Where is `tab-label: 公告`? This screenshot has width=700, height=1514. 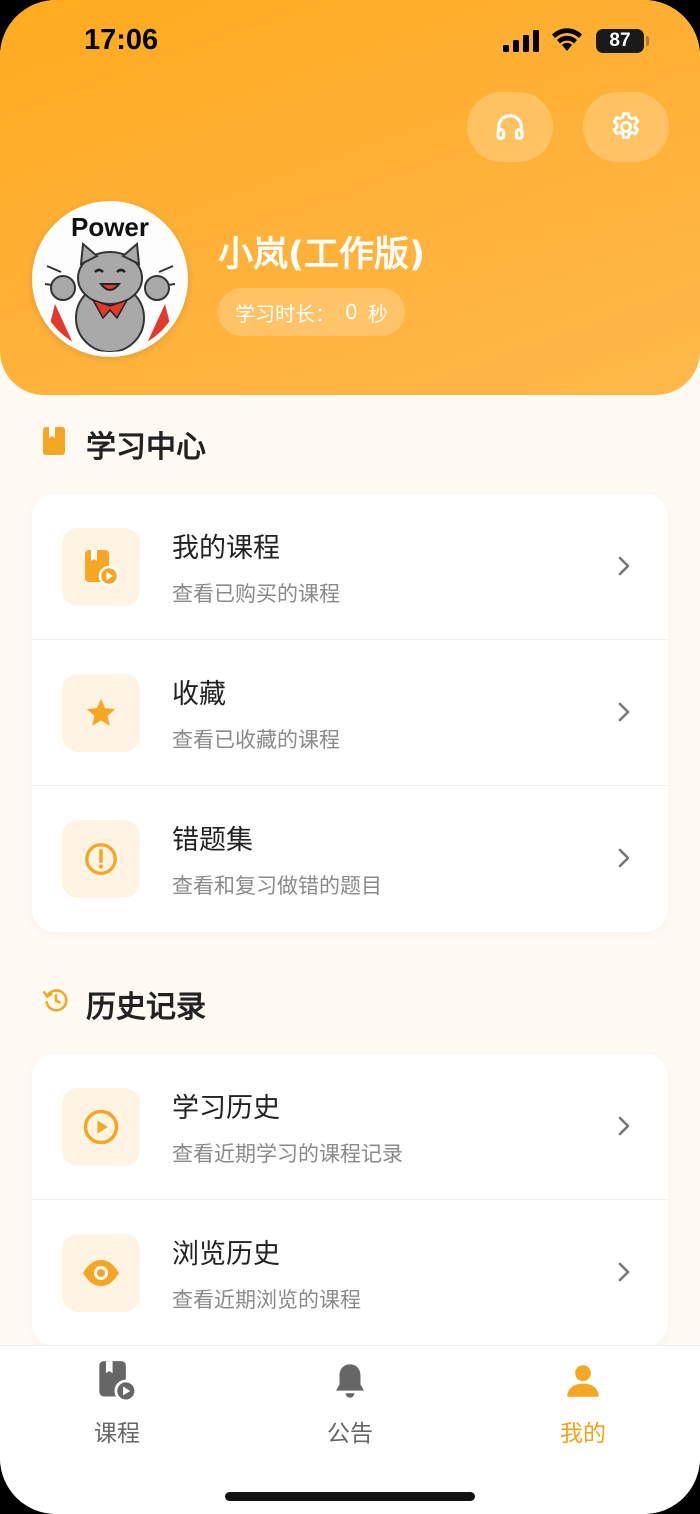 tab-label: 公告 is located at coordinates (350, 1434).